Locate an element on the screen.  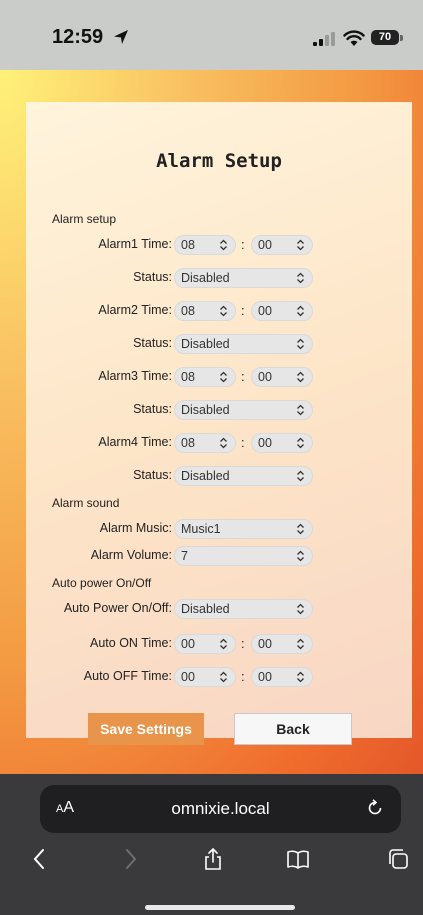
section-alarm-sound: Alarm sound is located at coordinates (86, 503).